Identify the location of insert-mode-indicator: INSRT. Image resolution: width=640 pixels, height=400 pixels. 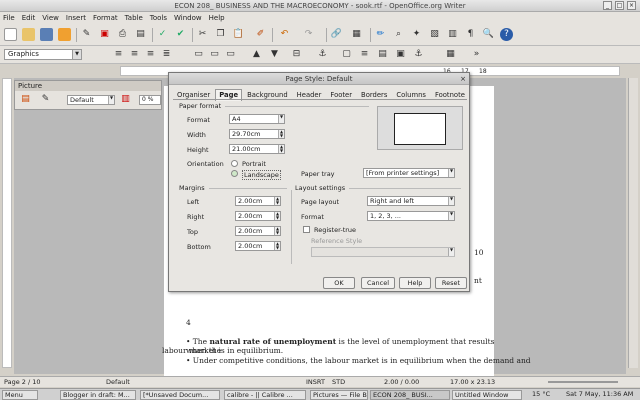
(315, 382).